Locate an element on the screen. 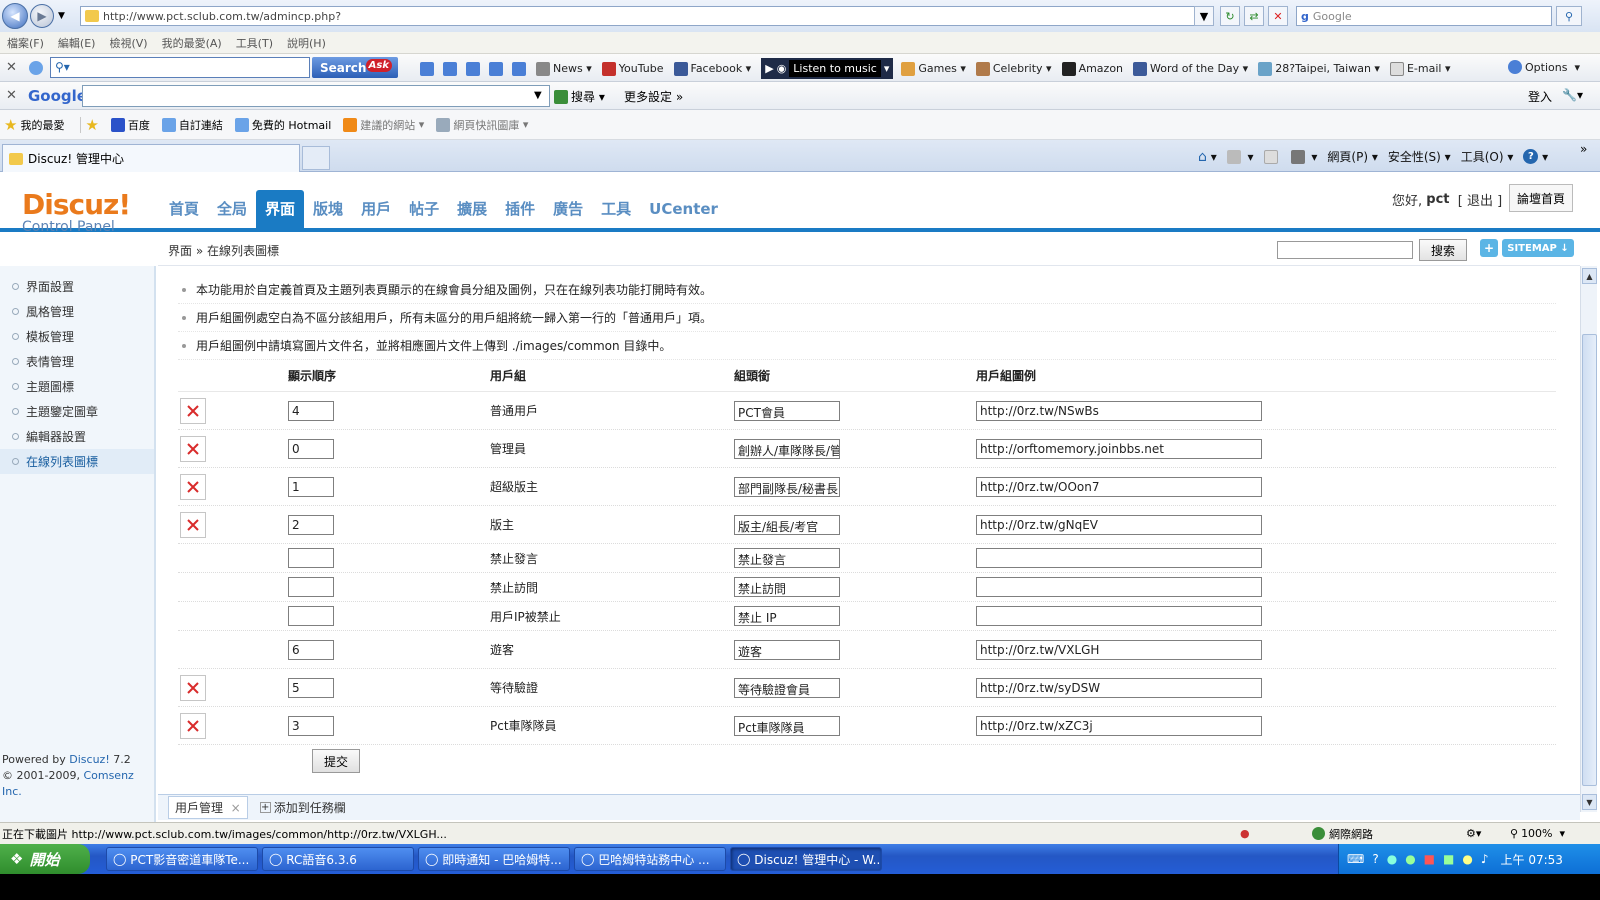 The image size is (1600, 900). home-button: ⌂ ▾ is located at coordinates (1207, 157).